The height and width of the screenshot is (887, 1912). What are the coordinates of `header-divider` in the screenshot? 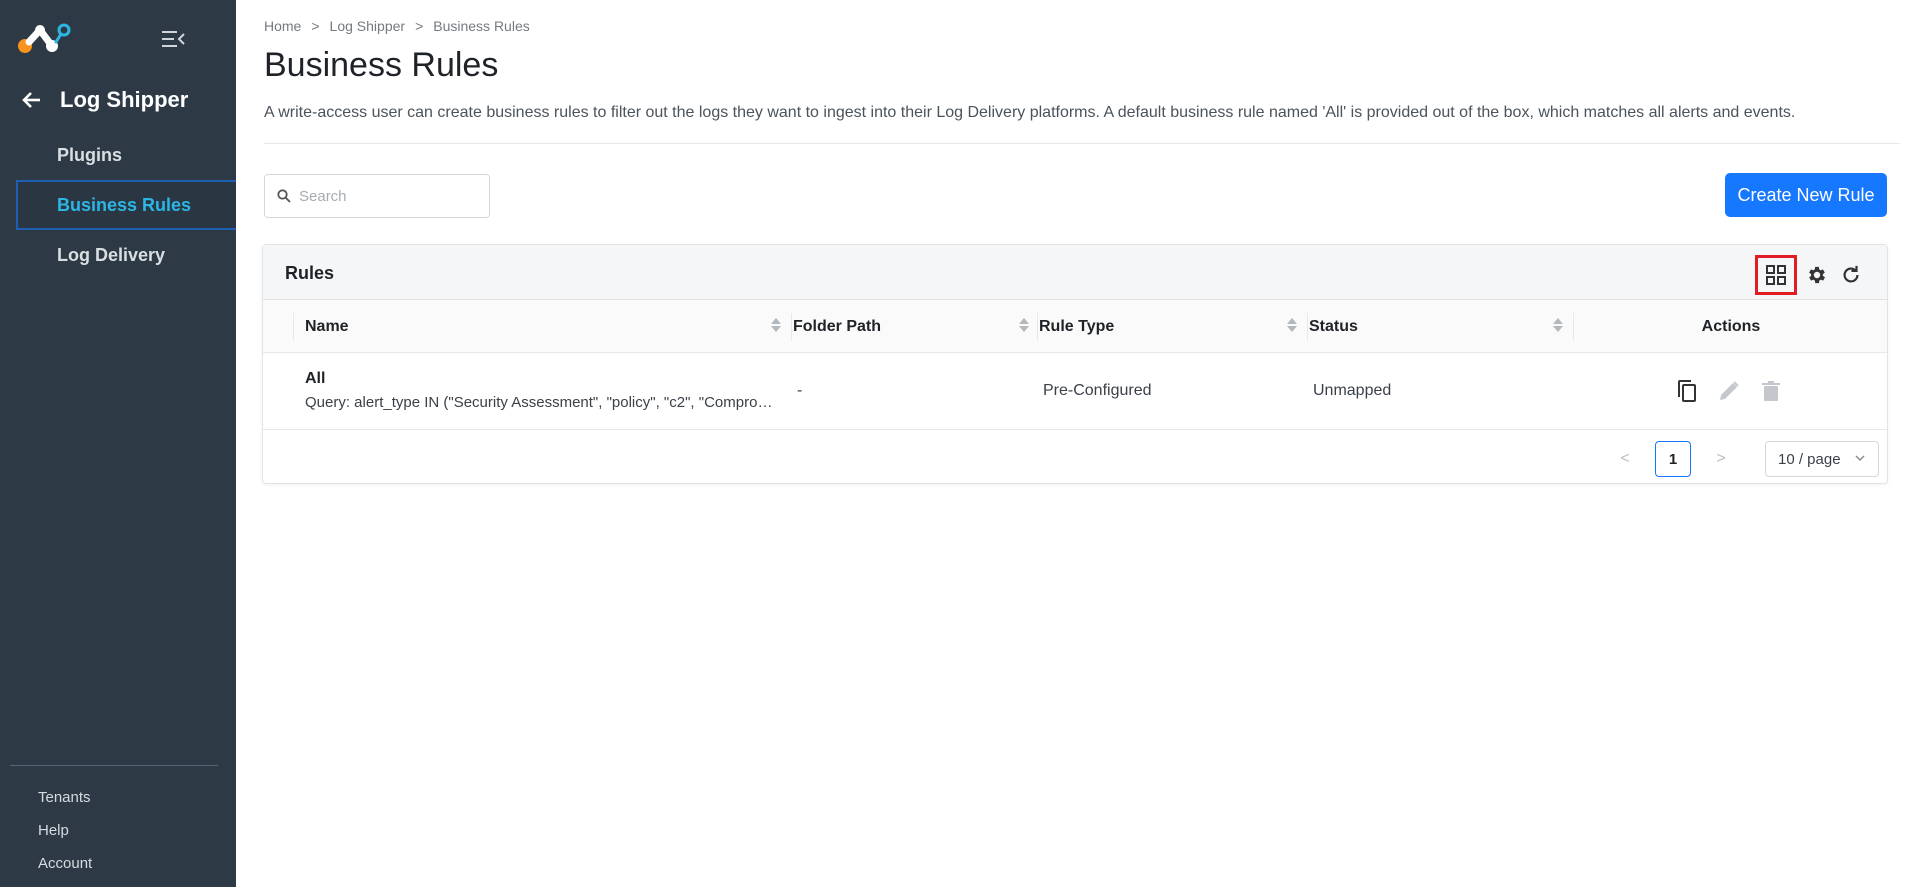 It's located at (1082, 143).